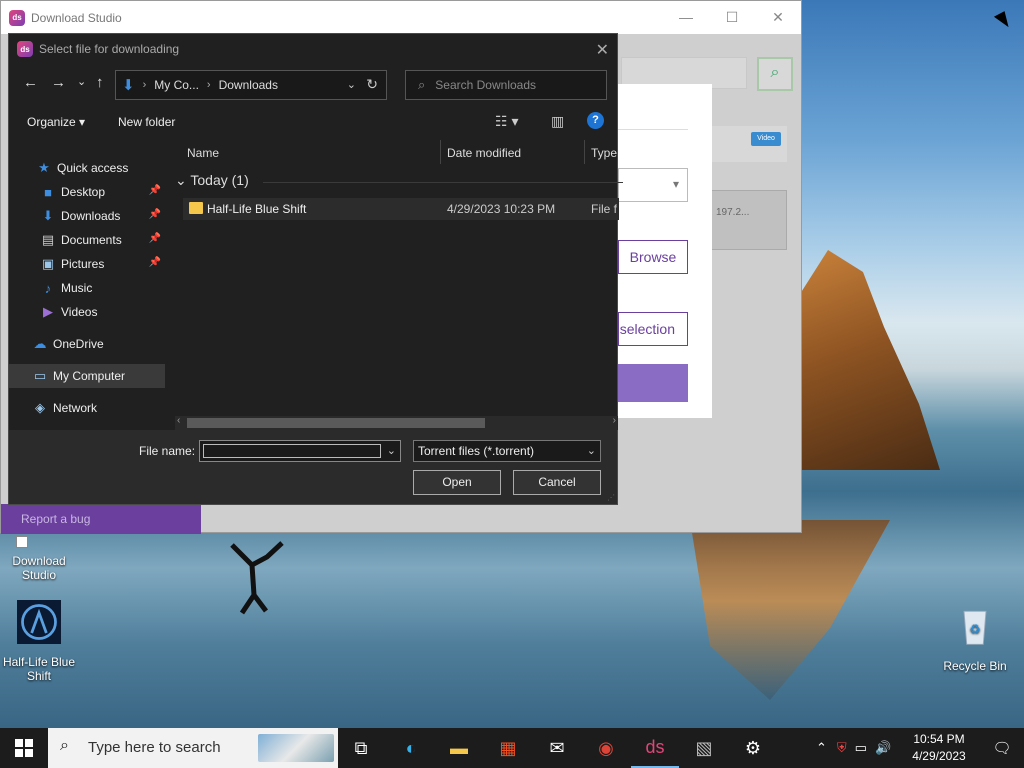  I want to click on dialog-toolbar: Organize ▾ New folder ☷ ▾ ▥ ?, so click(313, 123).